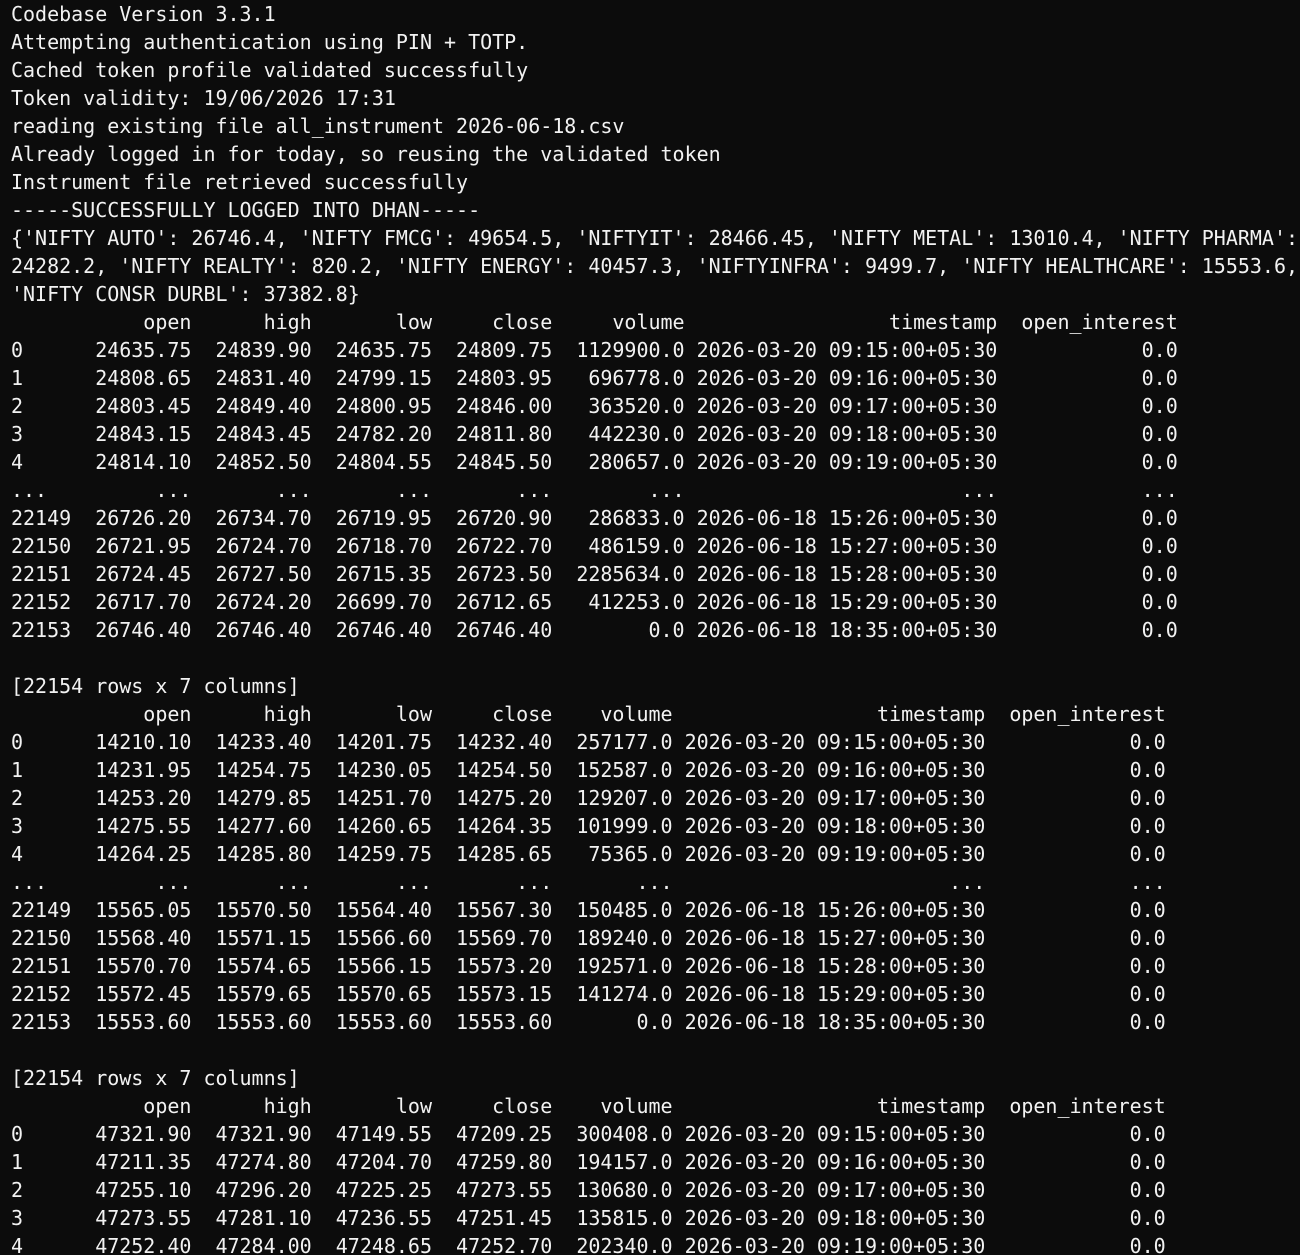  What do you see at coordinates (143, 14) in the screenshot?
I see `terminal-line: Codebase Version 3.3.1` at bounding box center [143, 14].